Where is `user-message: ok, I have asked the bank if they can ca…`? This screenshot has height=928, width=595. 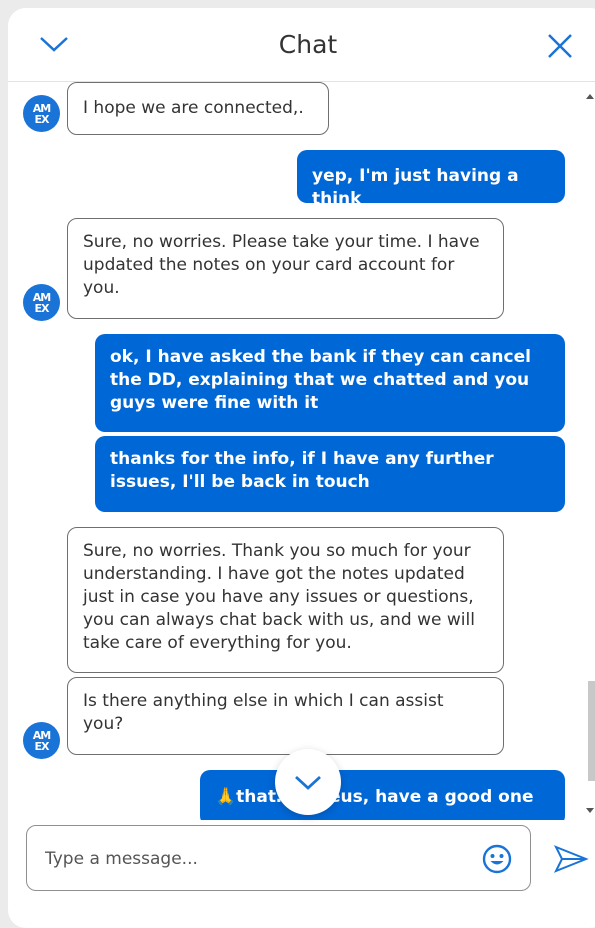
user-message: ok, I have asked the bank if they can ca… is located at coordinates (330, 383).